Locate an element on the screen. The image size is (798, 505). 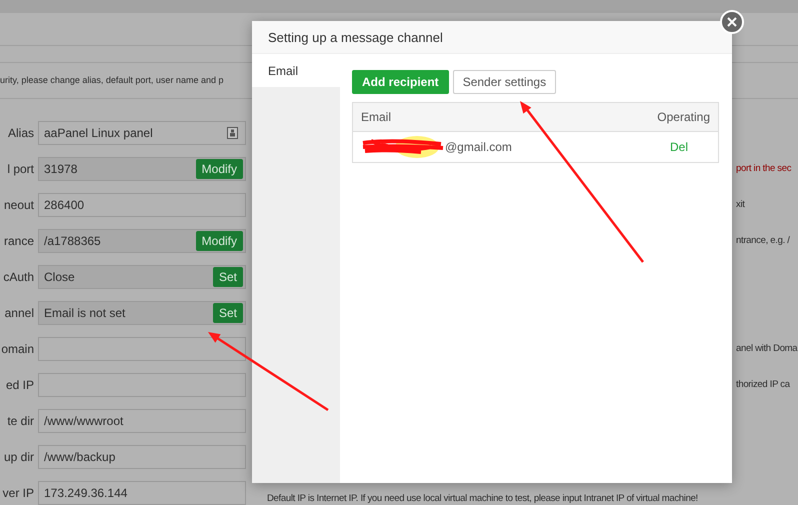
field-label: neout is located at coordinates (18, 205).